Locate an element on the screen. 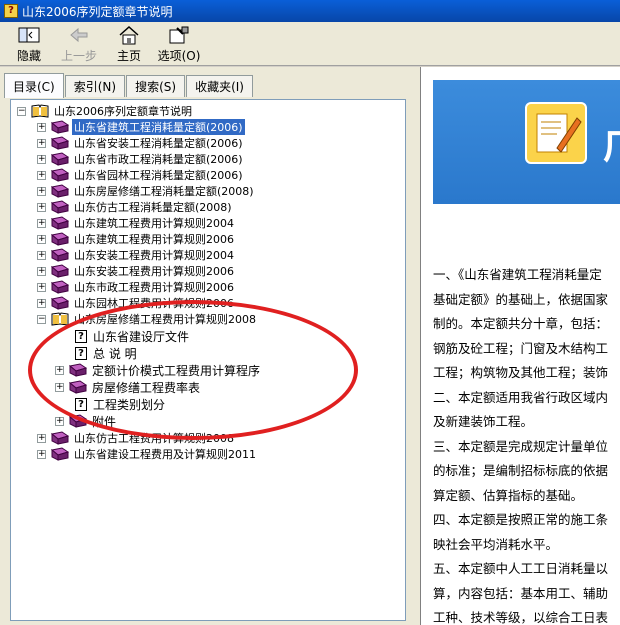 The width and height of the screenshot is (620, 625). home-button: 主页 is located at coordinates (129, 43).